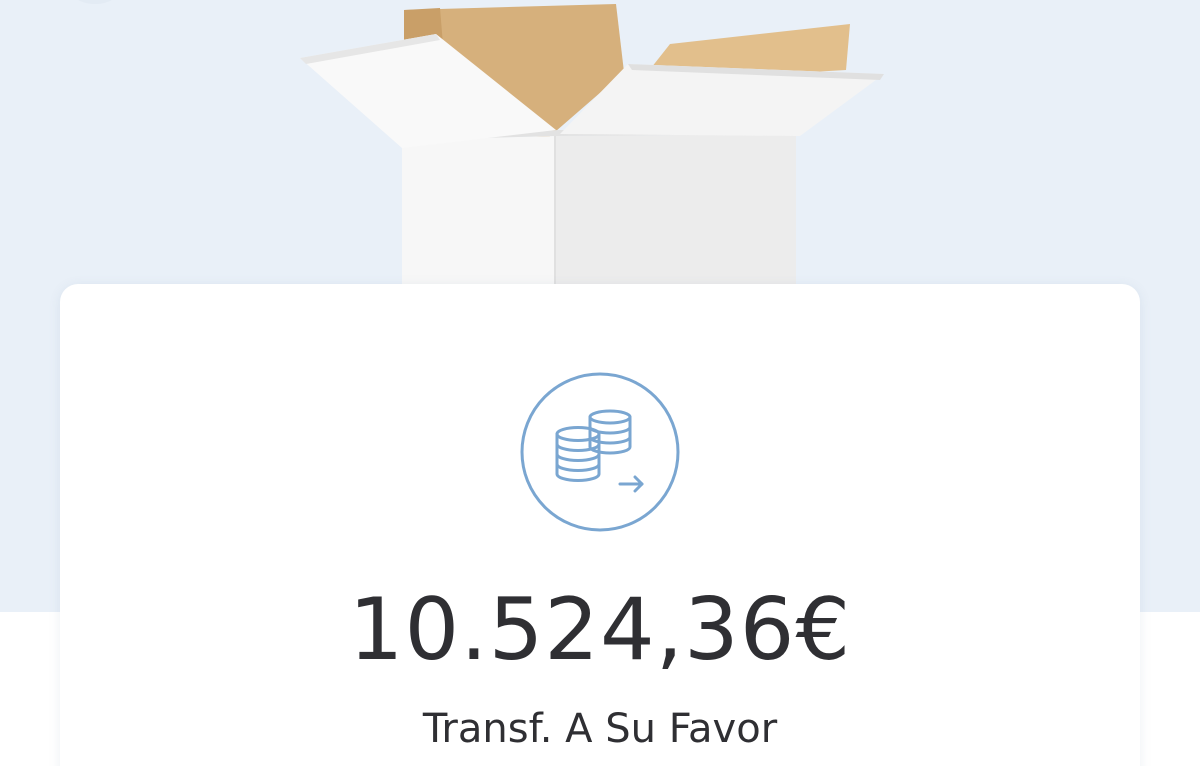 This screenshot has height=766, width=1200. Describe the element at coordinates (600, 452) in the screenshot. I see `coins-transfer-icon` at that location.